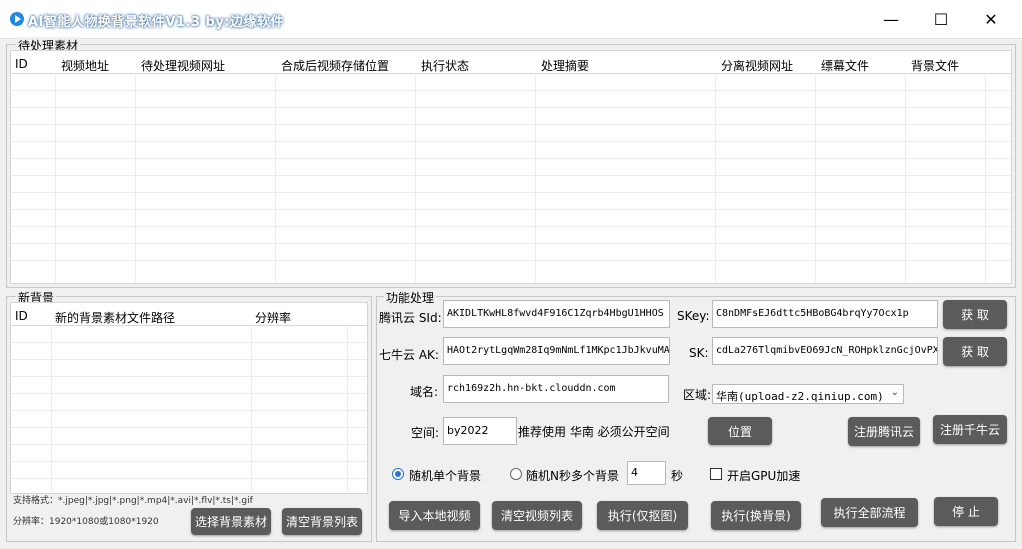 The height and width of the screenshot is (549, 1022). I want to click on seconds-unit: 秒, so click(677, 476).